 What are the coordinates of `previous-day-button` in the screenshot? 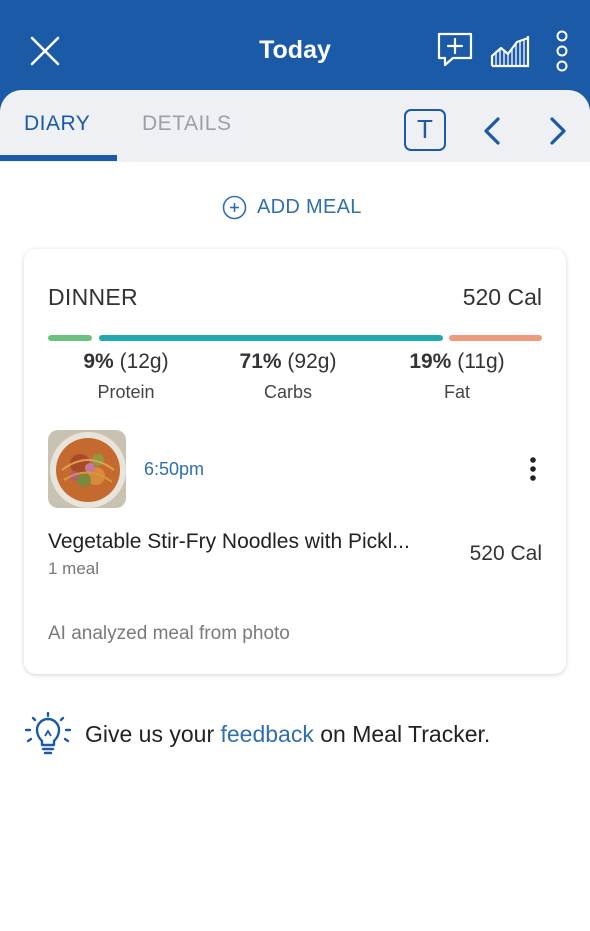 It's located at (493, 131).